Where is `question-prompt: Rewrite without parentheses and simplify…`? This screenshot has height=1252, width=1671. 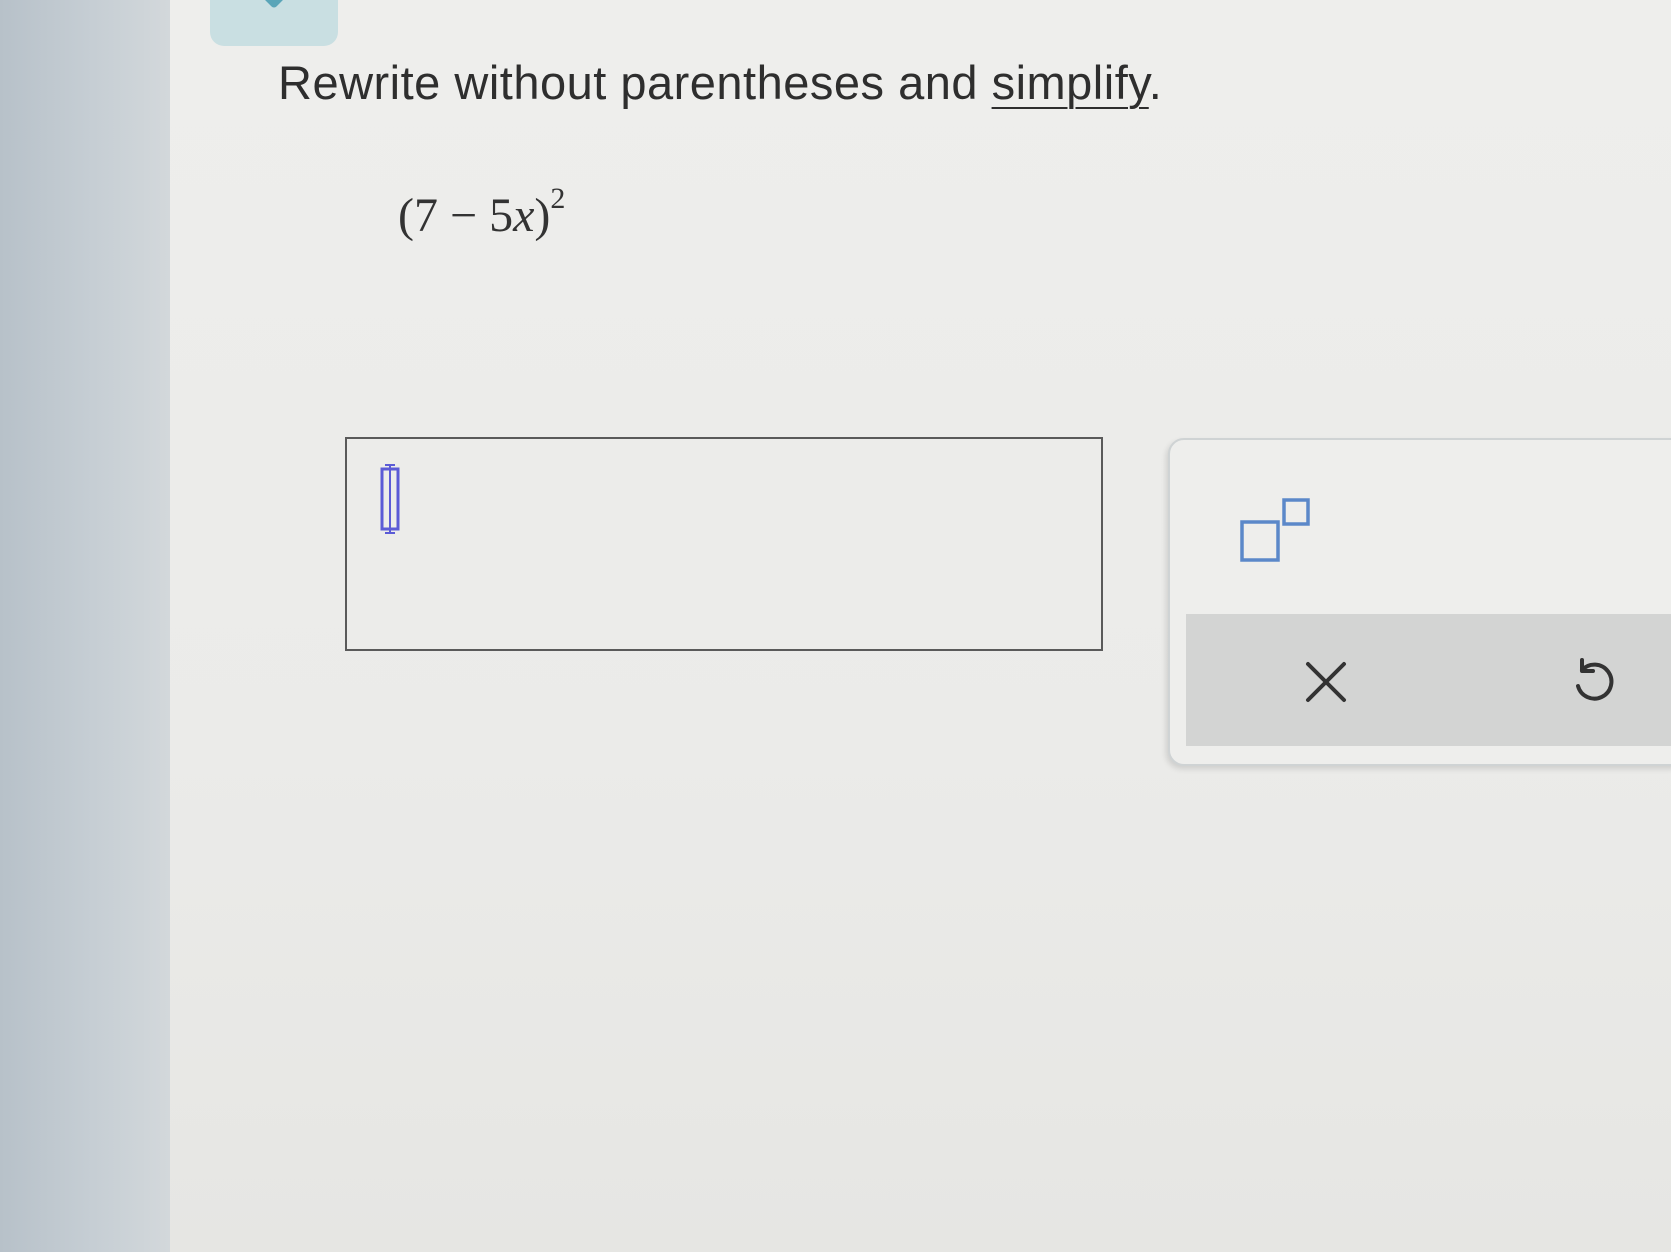
question-prompt: Rewrite without parentheses and simplify… is located at coordinates (720, 82).